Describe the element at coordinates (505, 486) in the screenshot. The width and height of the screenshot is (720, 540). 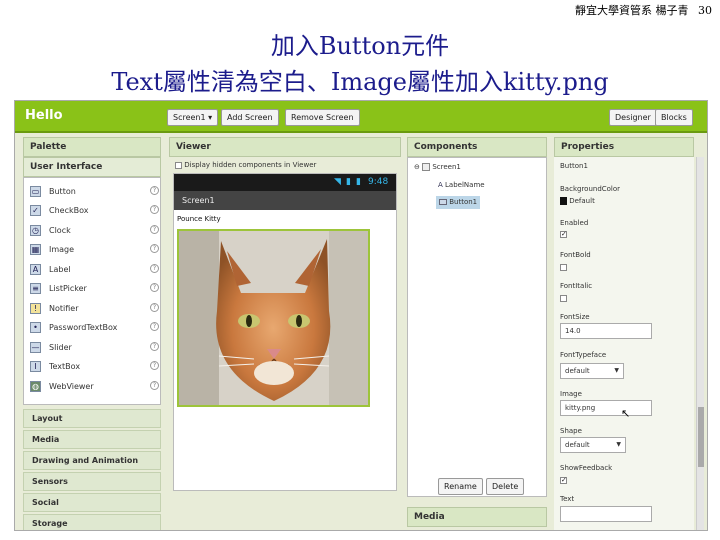
I see `delete-button: Delete` at that location.